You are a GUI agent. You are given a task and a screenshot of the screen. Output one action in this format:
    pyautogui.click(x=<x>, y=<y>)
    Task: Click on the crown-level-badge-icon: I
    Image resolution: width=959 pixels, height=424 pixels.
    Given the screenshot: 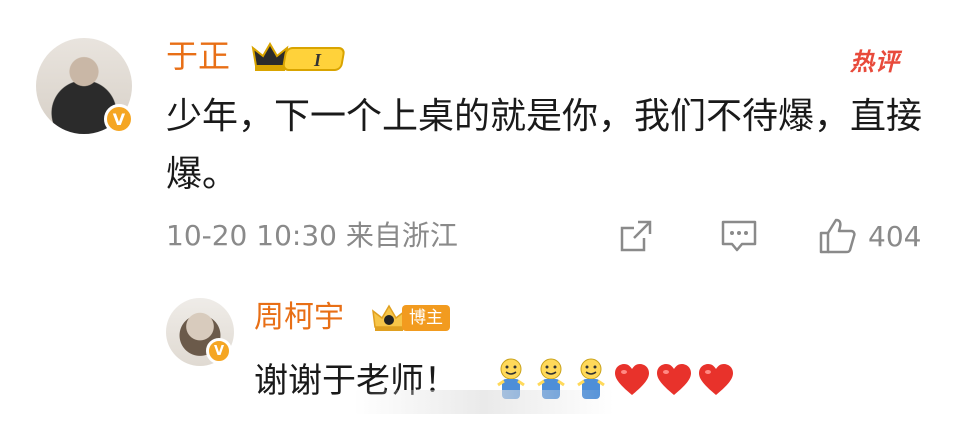 What is the action you would take?
    pyautogui.click(x=299, y=57)
    